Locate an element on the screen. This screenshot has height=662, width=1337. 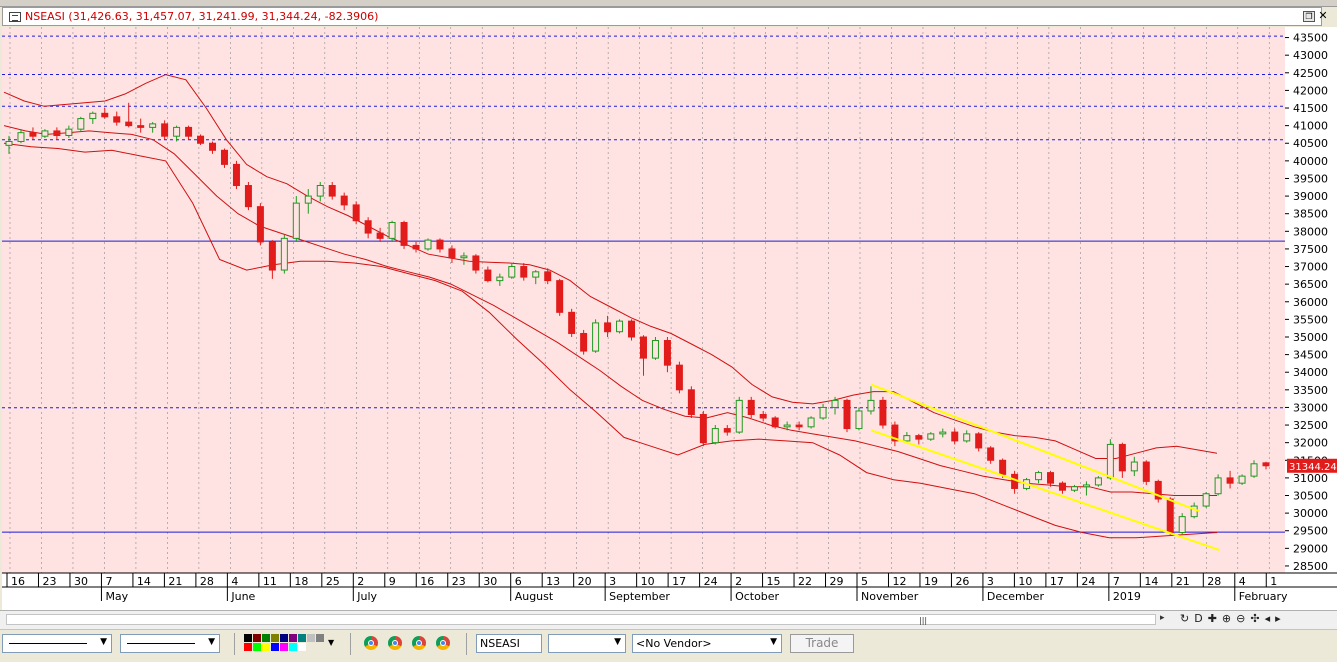
month-label: December is located at coordinates (1016, 596).